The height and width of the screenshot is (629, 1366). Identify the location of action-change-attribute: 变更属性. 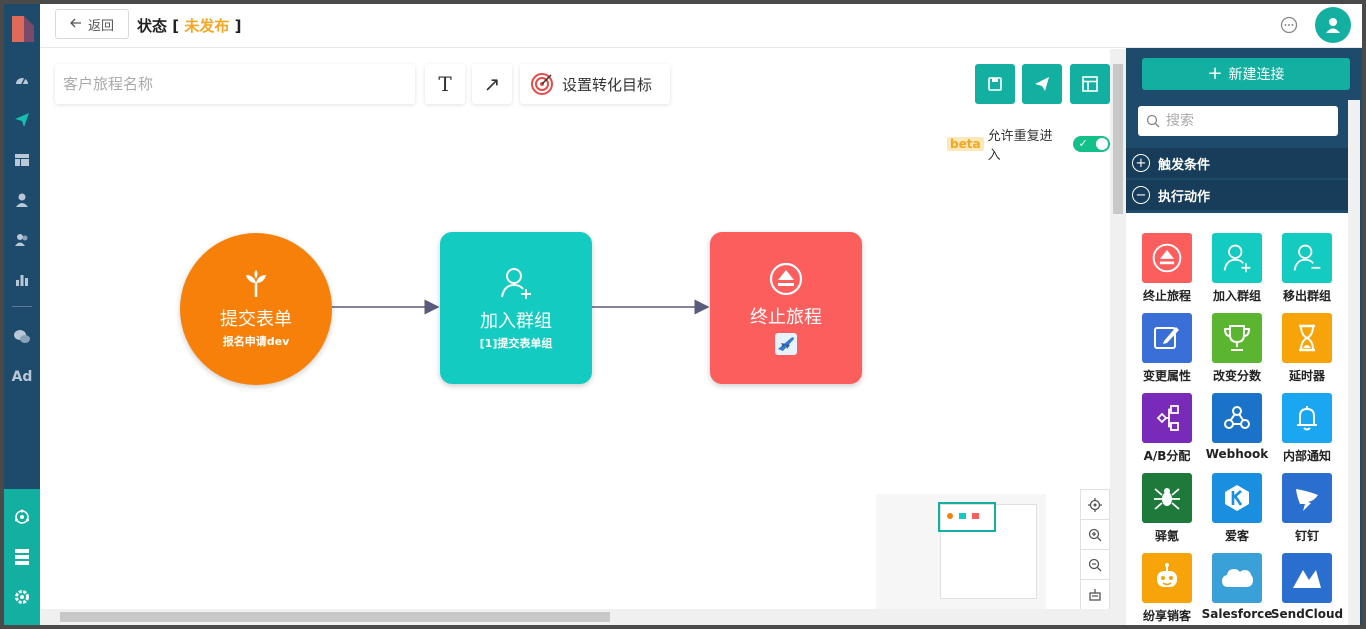
(1167, 348).